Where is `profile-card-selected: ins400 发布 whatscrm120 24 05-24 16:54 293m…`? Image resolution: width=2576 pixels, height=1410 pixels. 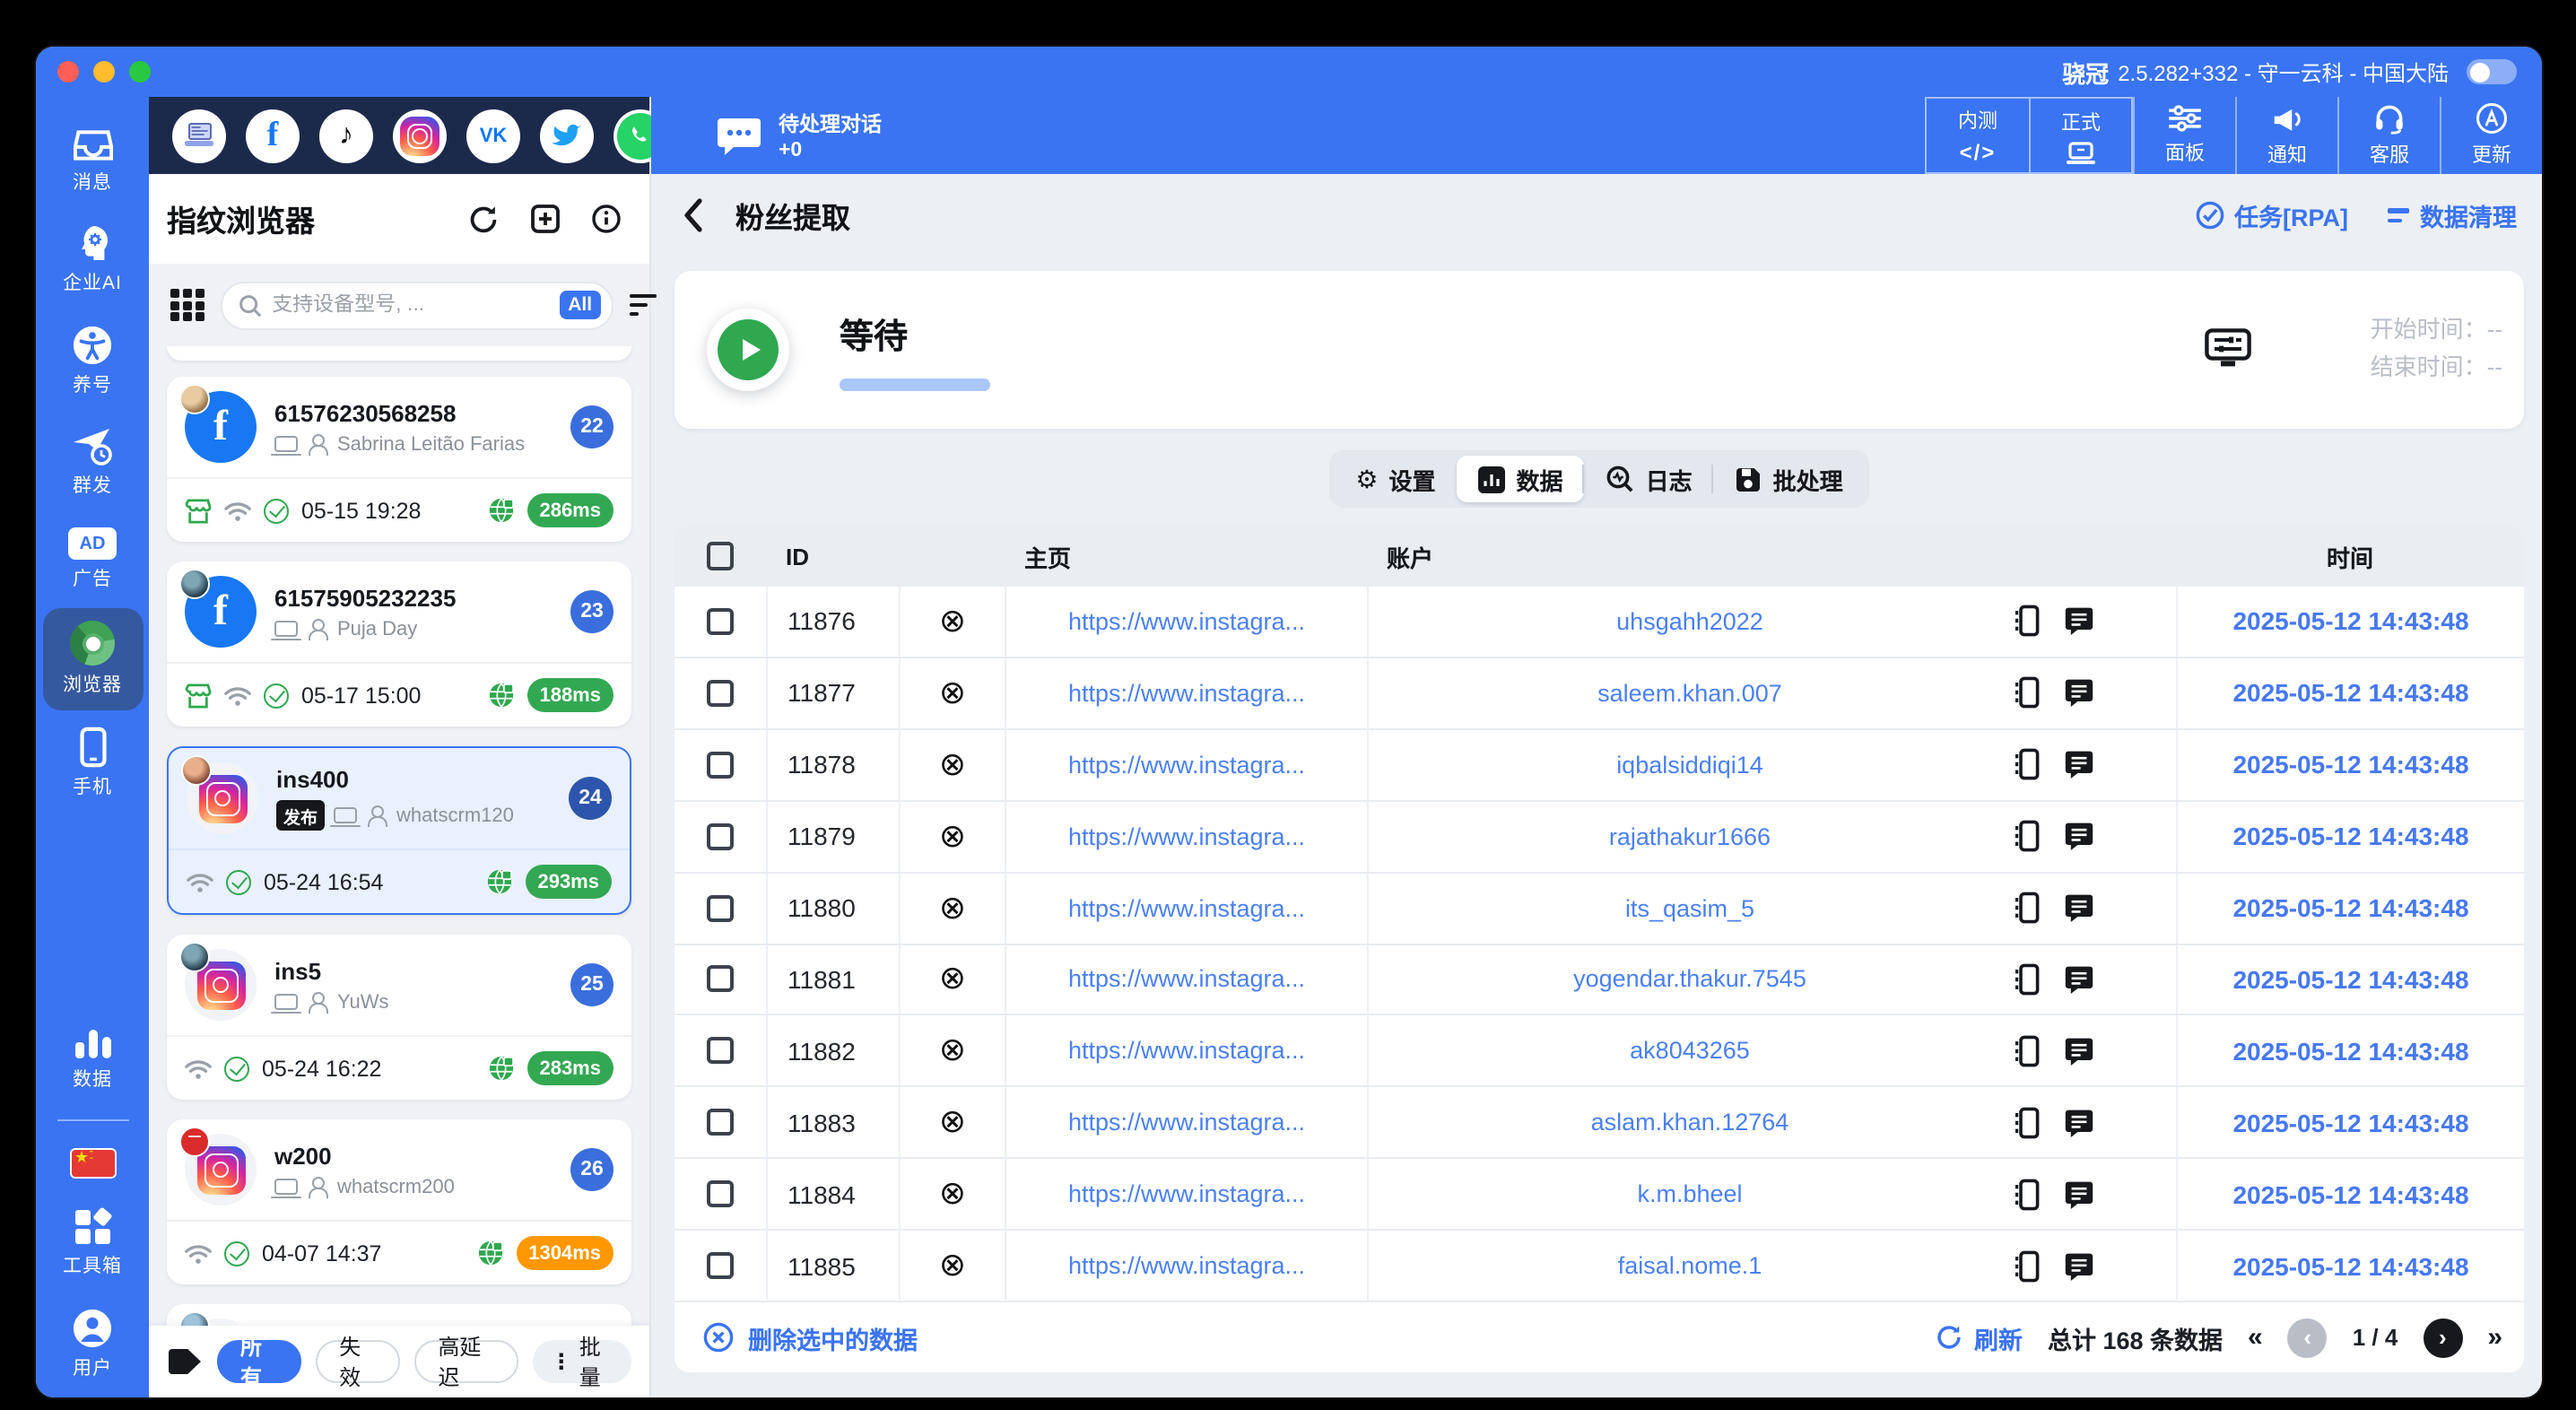 profile-card-selected: ins400 发布 whatscrm120 24 05-24 16:54 293m… is located at coordinates (399, 830).